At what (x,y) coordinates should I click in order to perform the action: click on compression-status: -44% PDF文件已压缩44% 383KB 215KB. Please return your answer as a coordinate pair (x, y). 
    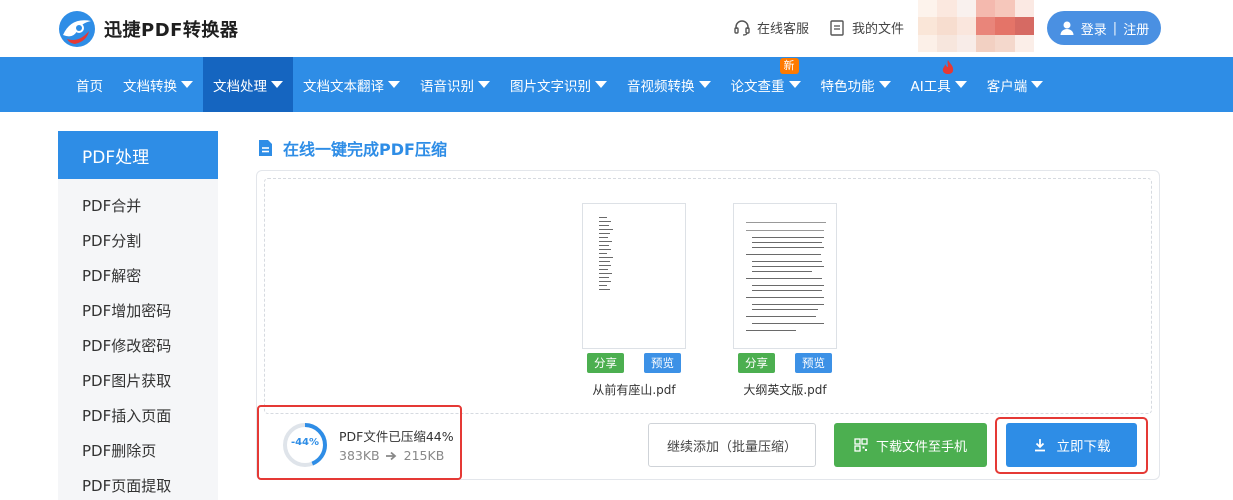
    Looking at the image, I should click on (359, 442).